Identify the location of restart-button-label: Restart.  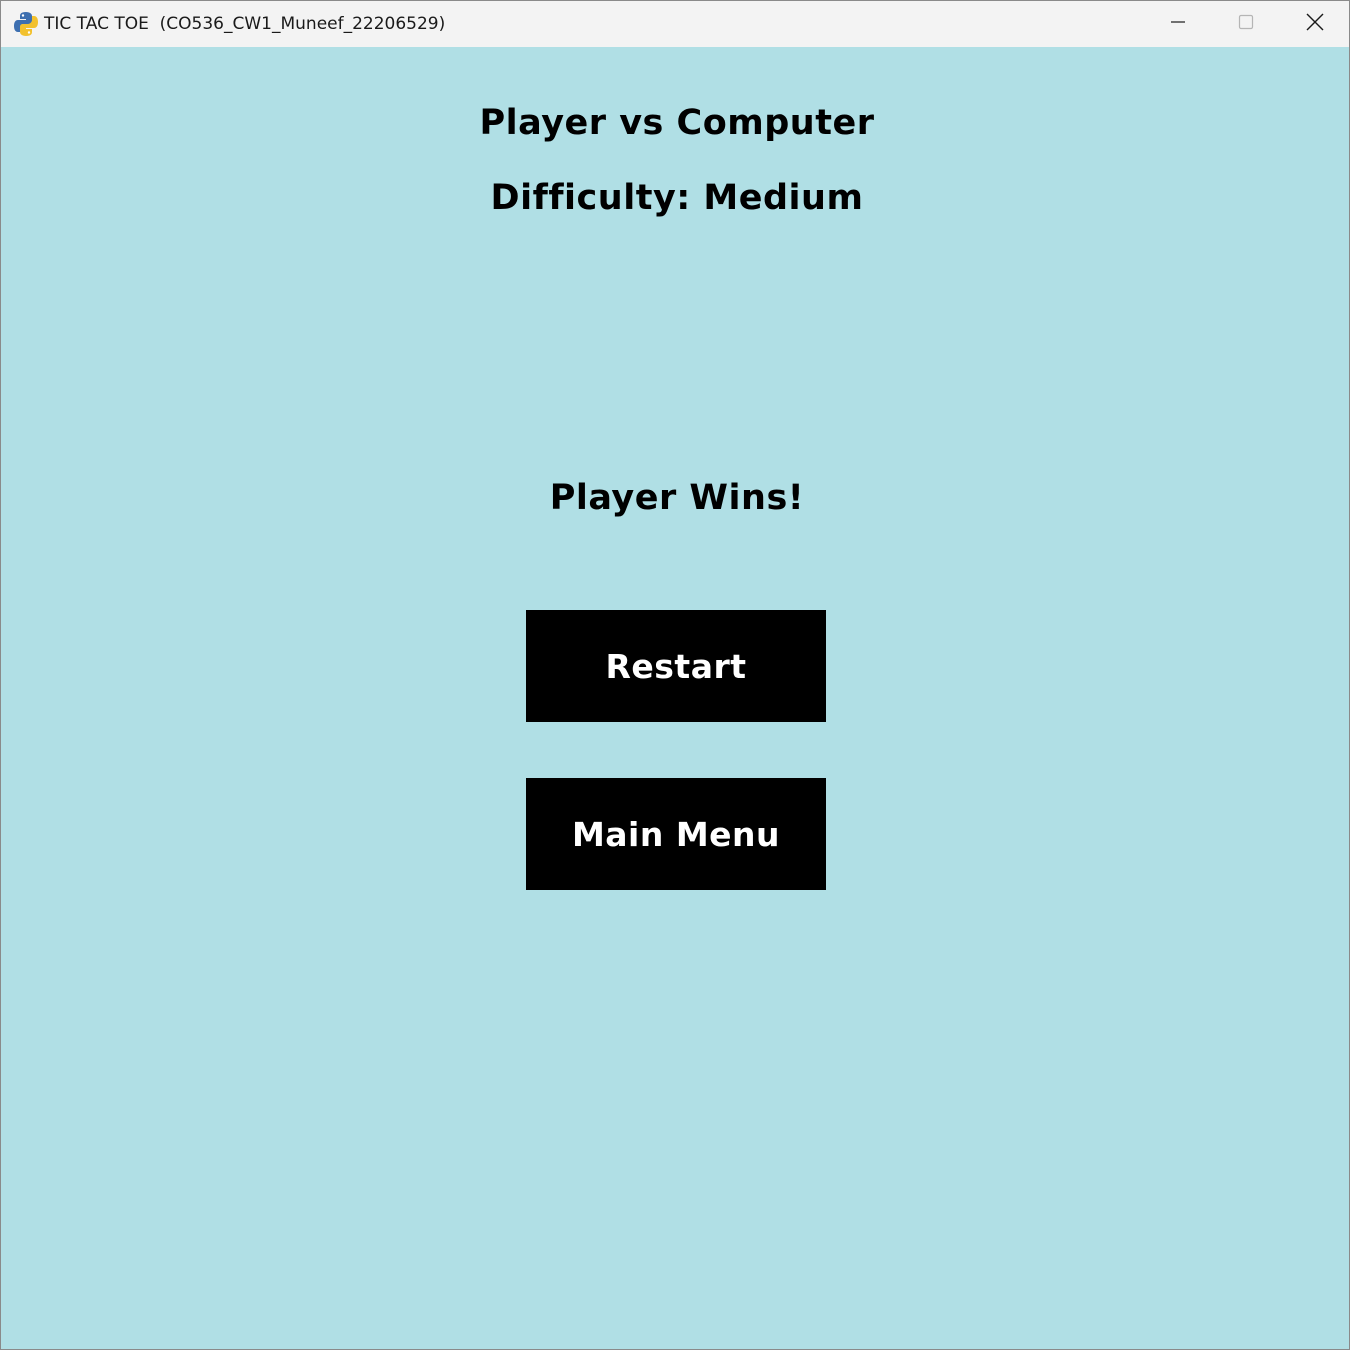
(676, 666).